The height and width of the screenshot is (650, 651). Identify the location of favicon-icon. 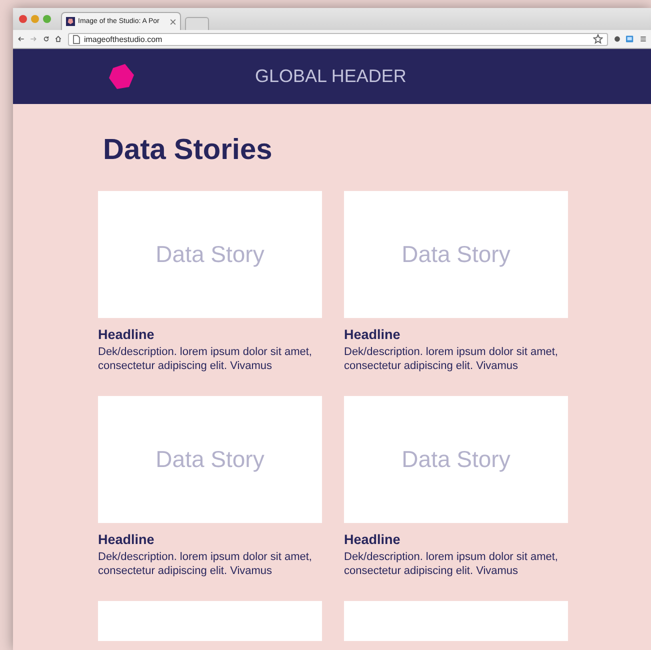
(70, 21).